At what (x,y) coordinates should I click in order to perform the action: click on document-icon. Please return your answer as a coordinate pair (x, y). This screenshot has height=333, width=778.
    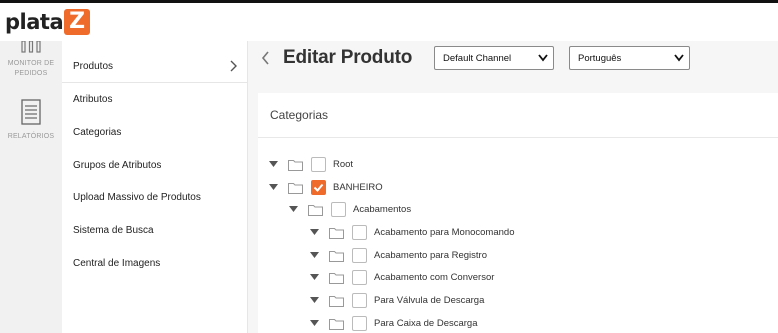
    Looking at the image, I should click on (31, 112).